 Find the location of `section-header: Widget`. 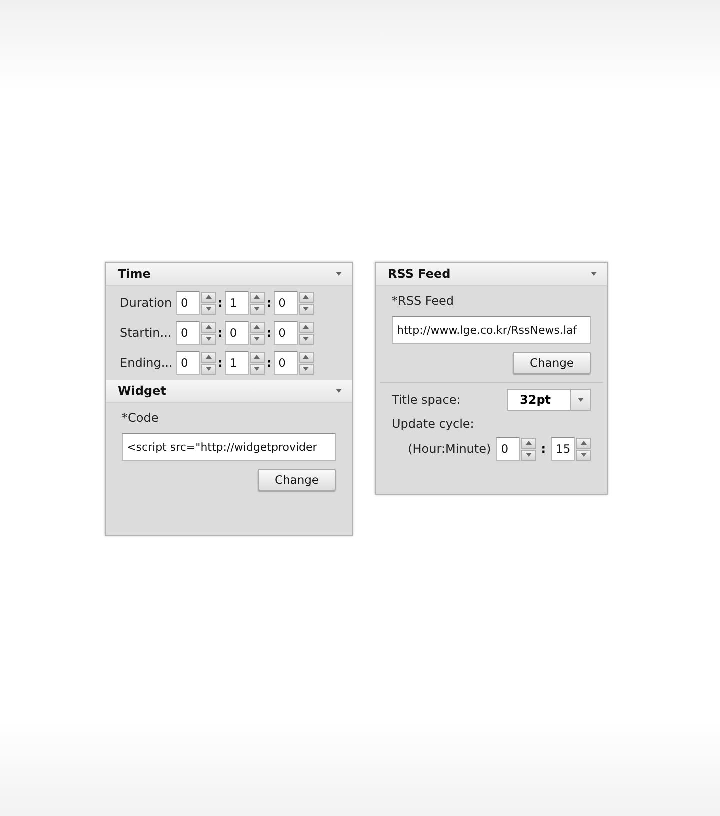

section-header: Widget is located at coordinates (229, 391).